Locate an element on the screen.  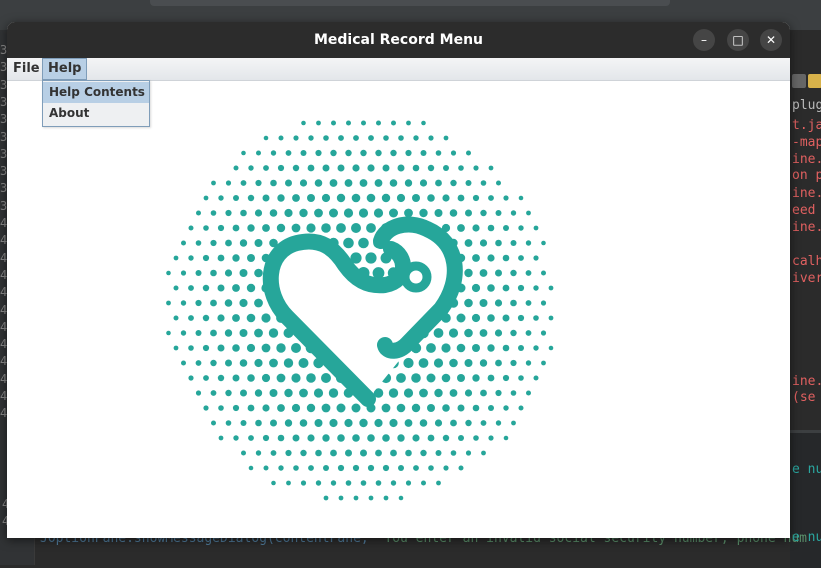
menu-help: Help is located at coordinates (65, 69).